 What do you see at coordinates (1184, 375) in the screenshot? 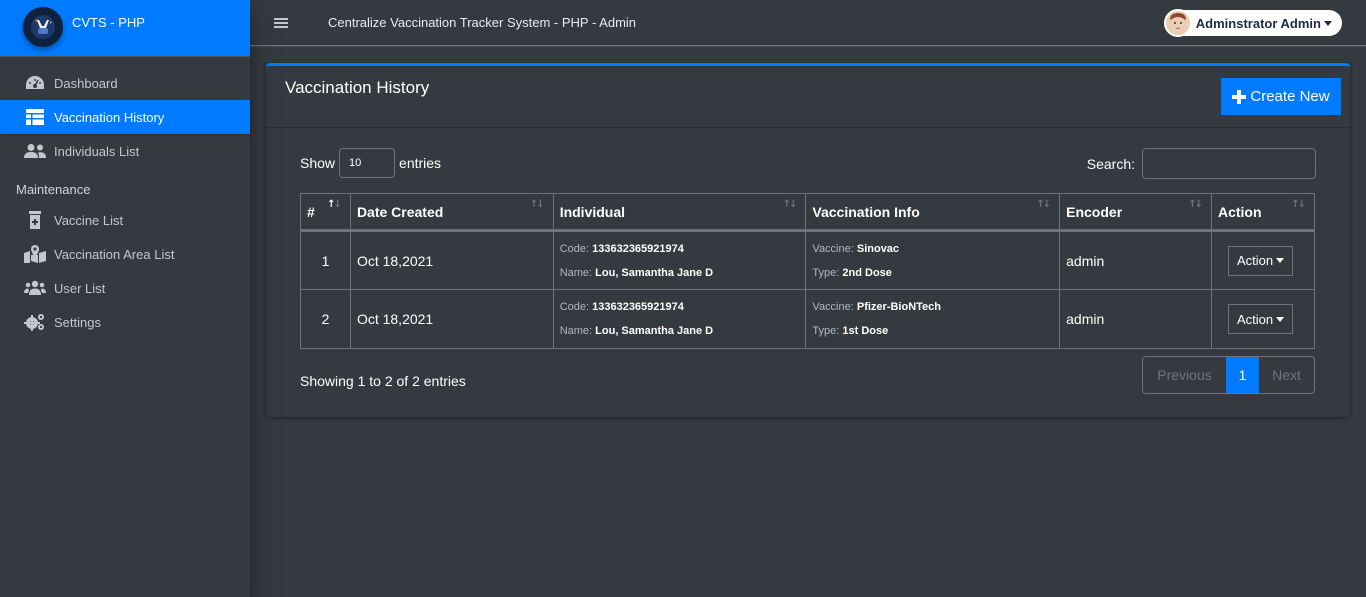
I see `previous-page-button: Previous` at bounding box center [1184, 375].